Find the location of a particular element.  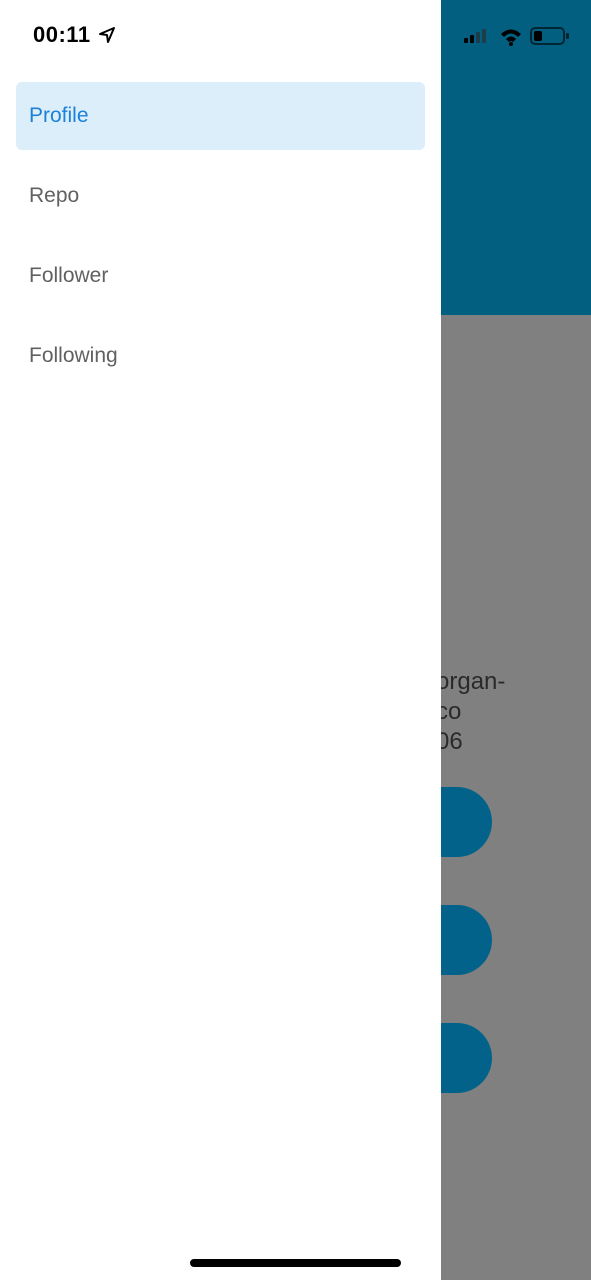

drawer-item-label: Profile is located at coordinates (59, 115).